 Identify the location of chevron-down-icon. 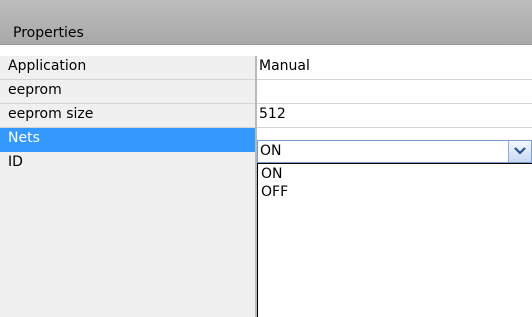
(520, 151).